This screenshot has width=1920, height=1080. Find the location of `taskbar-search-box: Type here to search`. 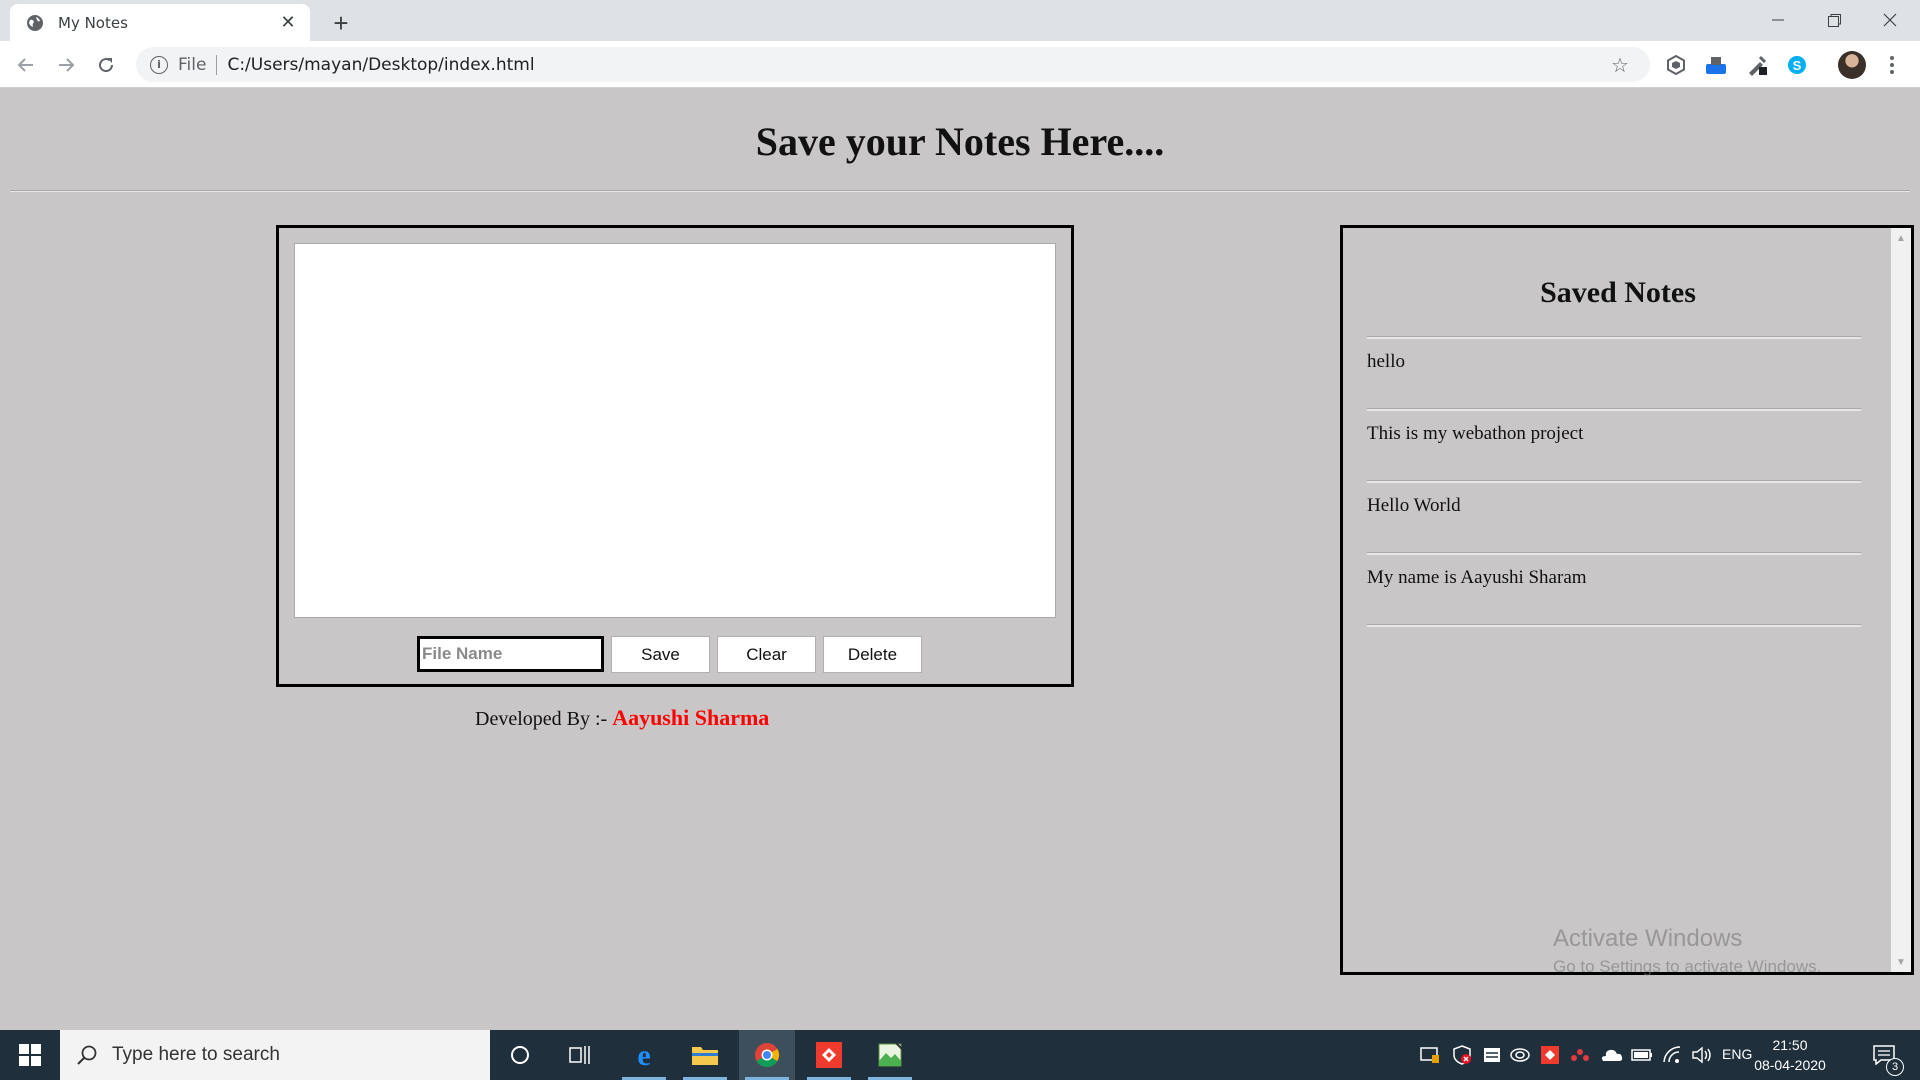

taskbar-search-box: Type here to search is located at coordinates (275, 1055).